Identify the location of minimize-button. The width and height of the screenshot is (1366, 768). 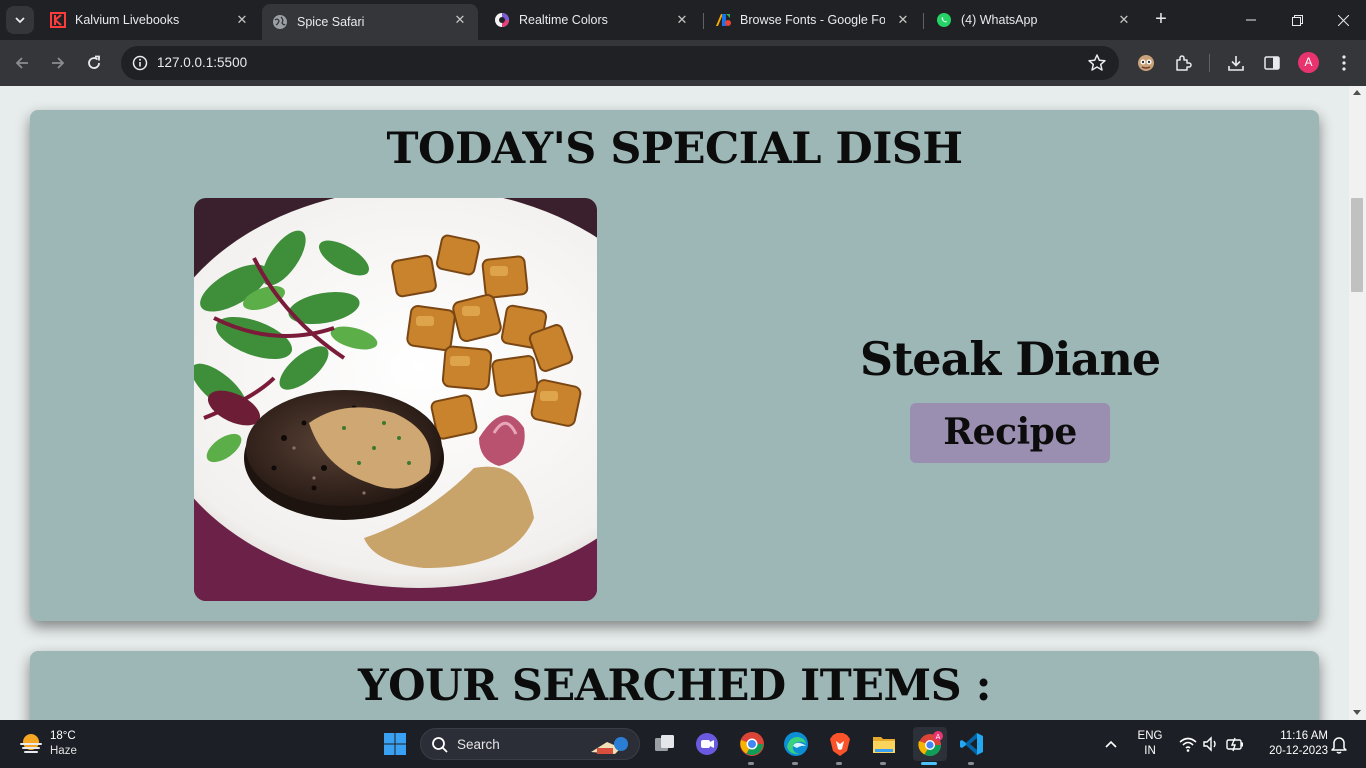
(1251, 20).